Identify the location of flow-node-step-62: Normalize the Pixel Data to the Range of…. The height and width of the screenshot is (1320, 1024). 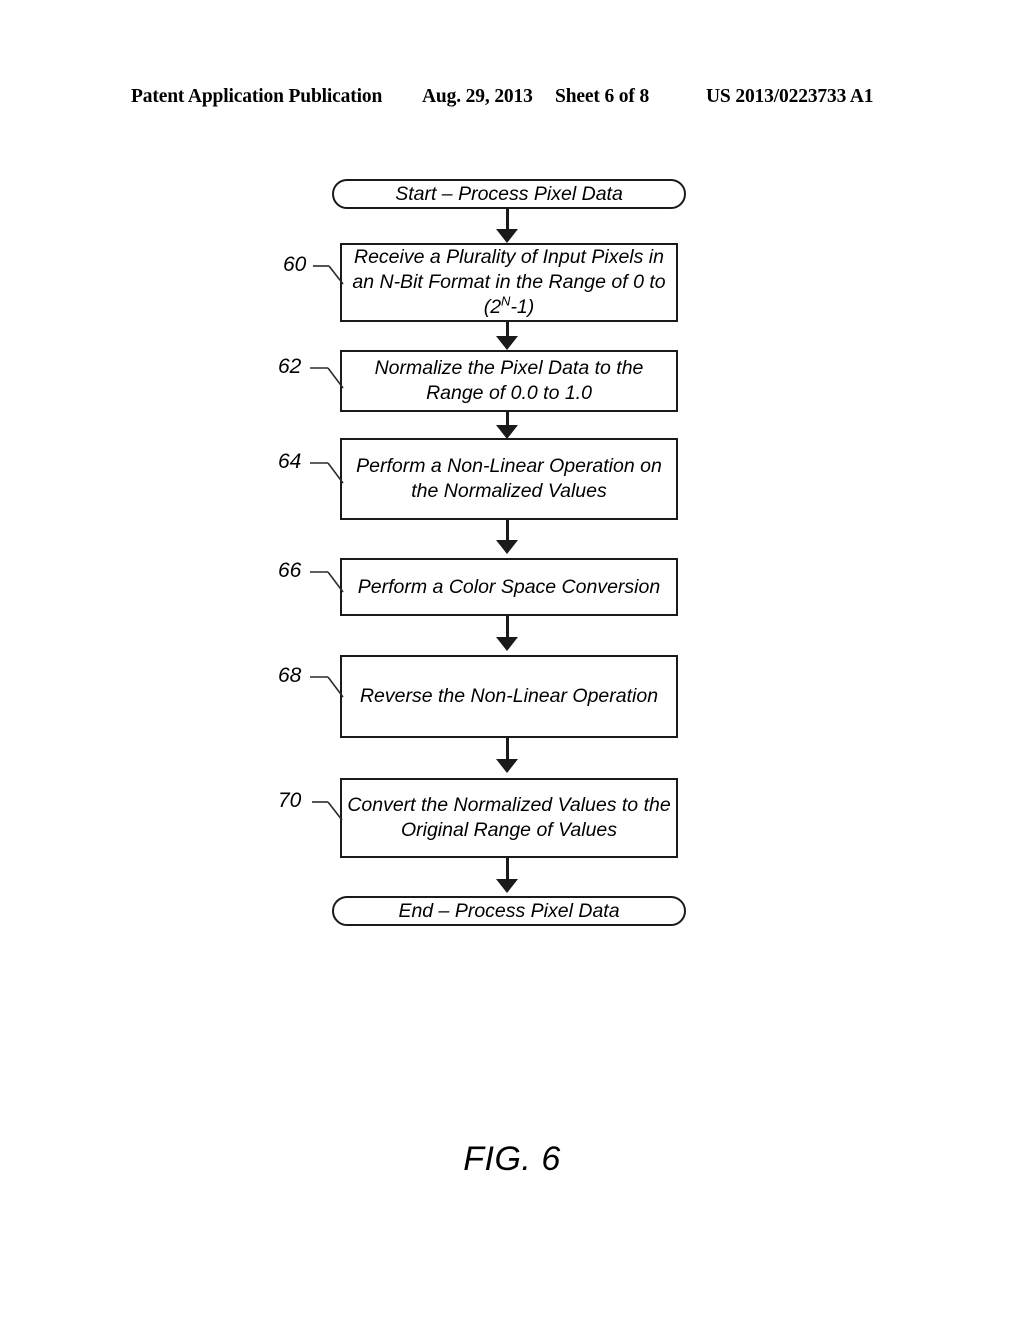
(509, 381).